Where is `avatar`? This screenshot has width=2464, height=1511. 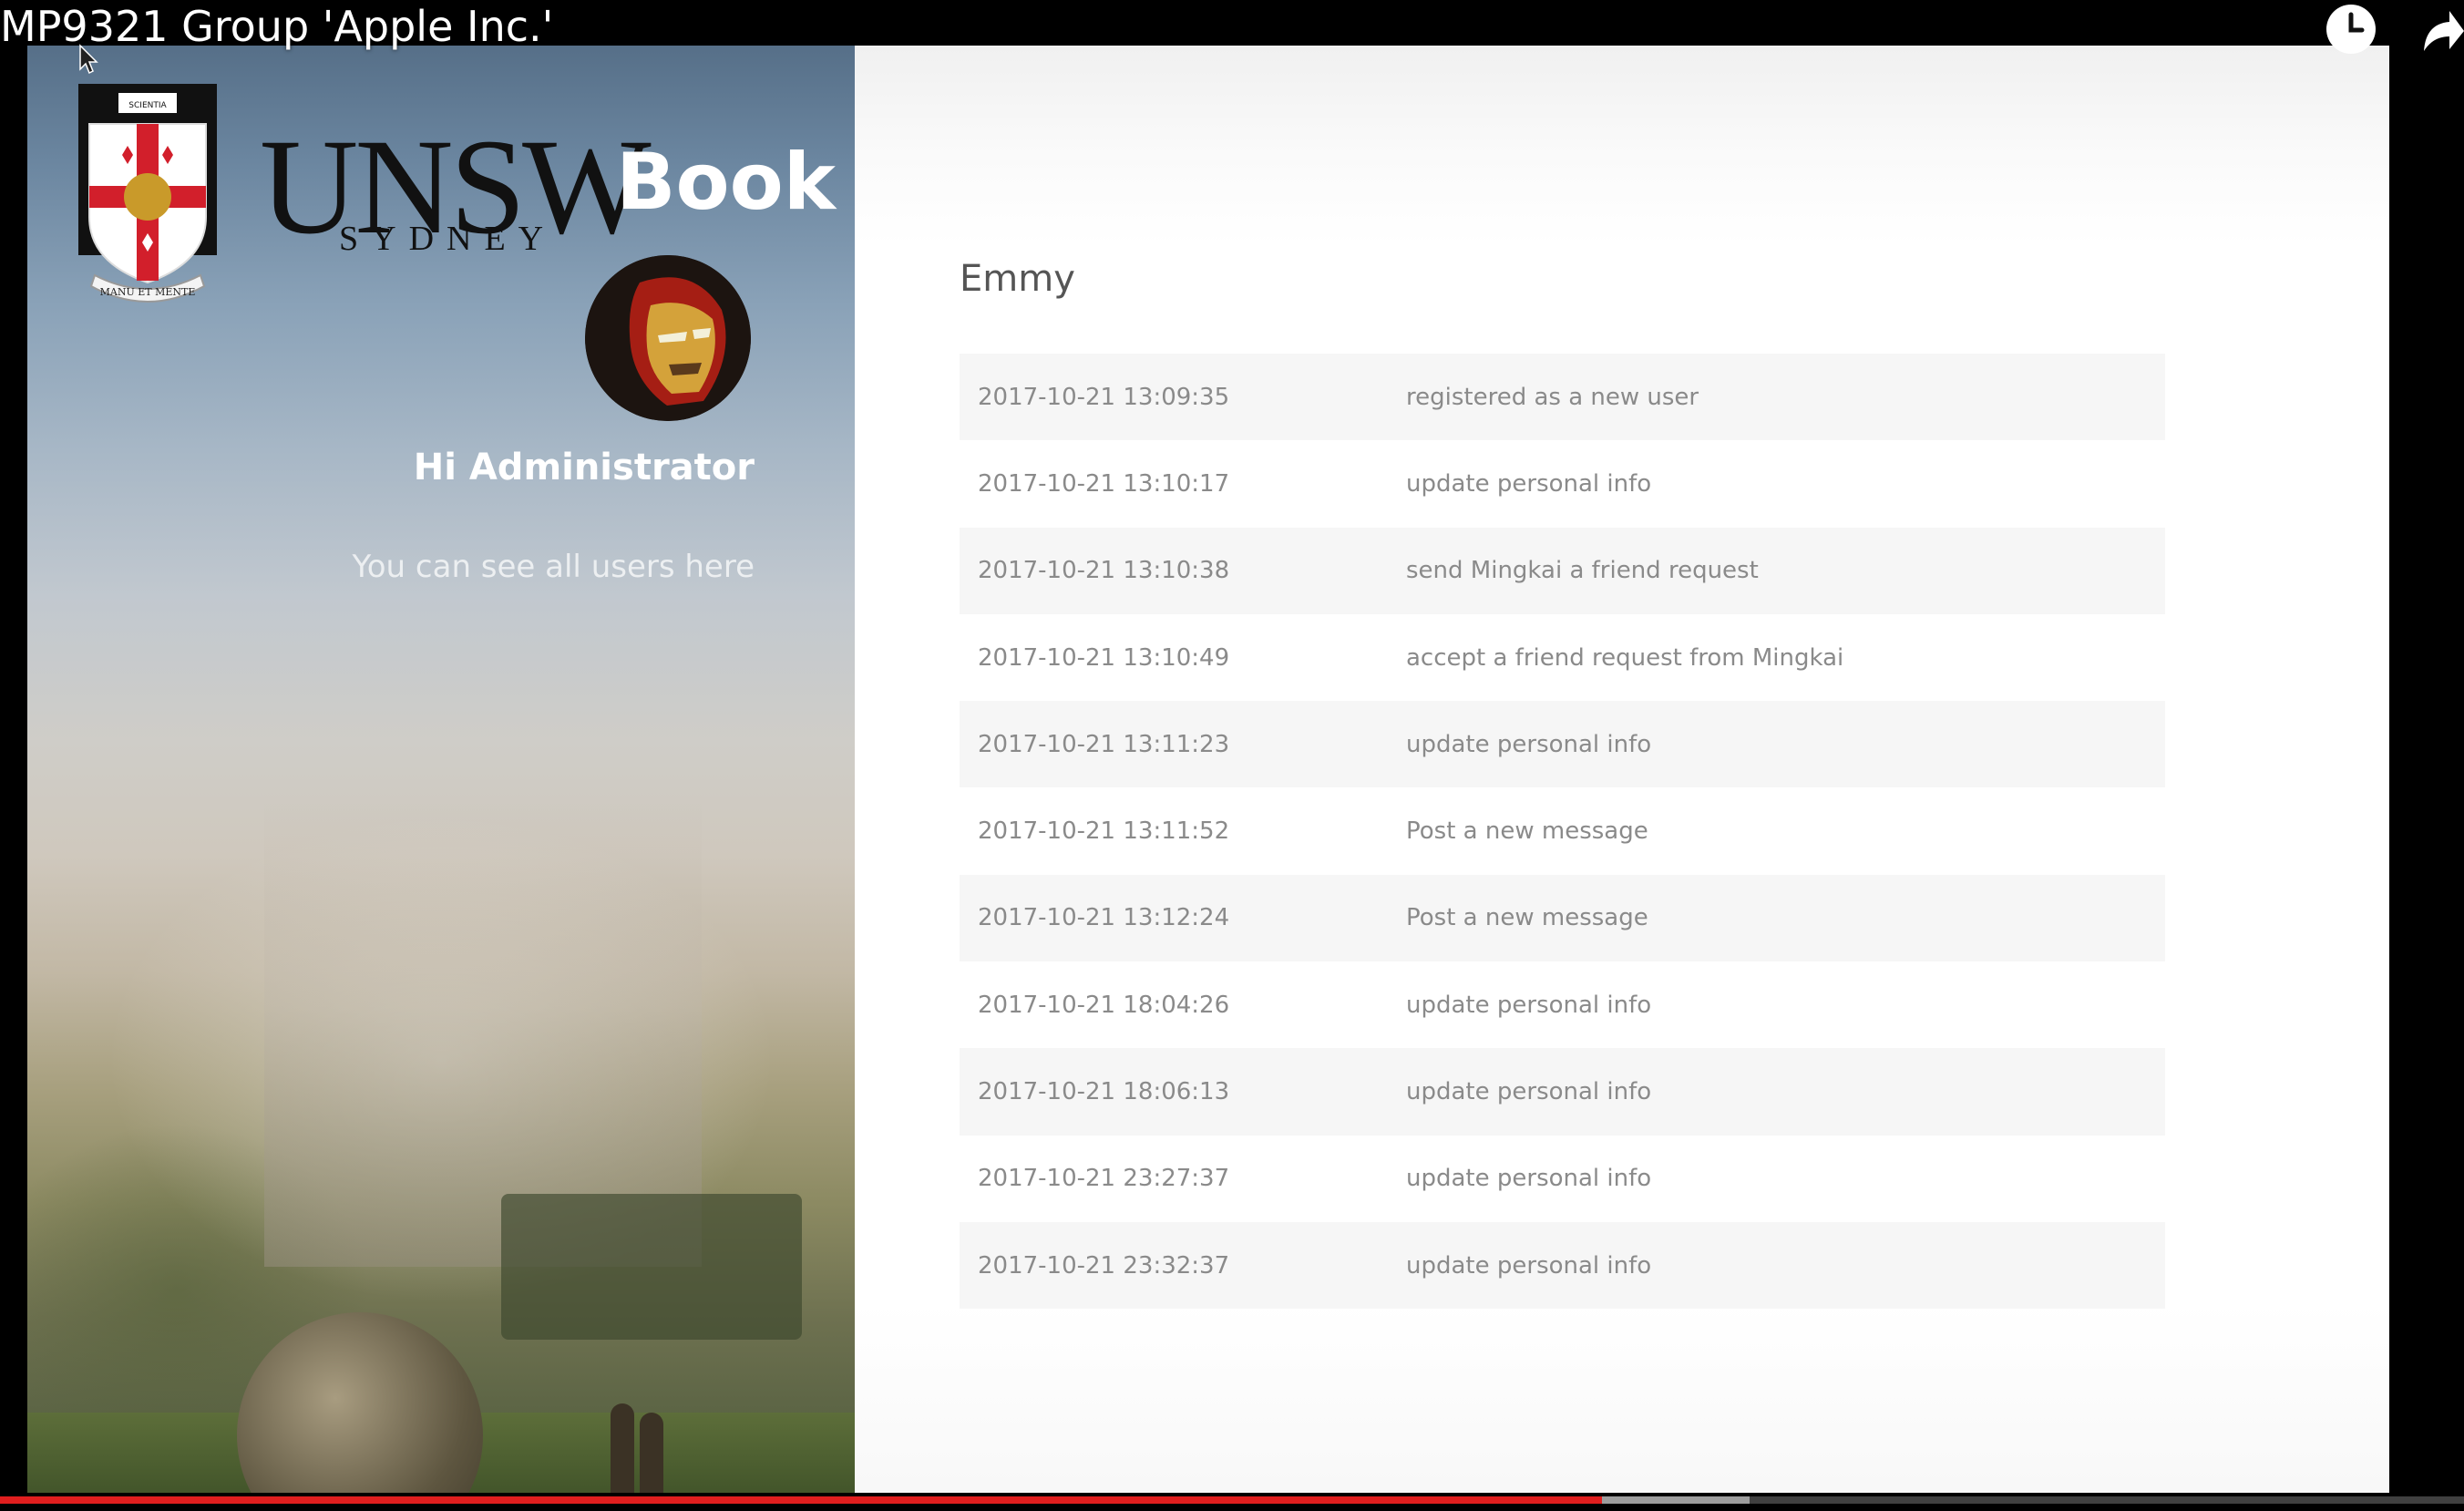 avatar is located at coordinates (668, 338).